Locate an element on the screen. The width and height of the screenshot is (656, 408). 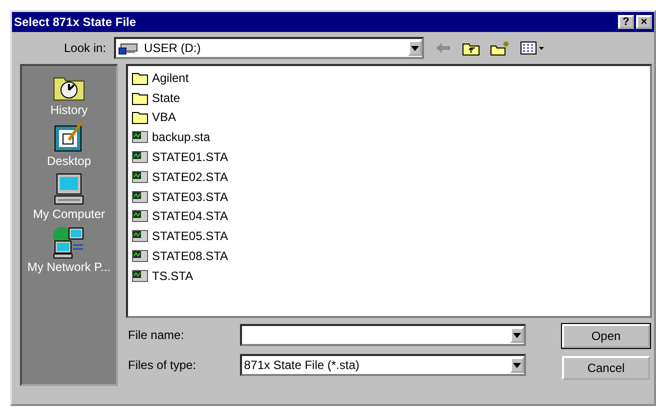
file-item: STATE03.STA is located at coordinates (179, 196).